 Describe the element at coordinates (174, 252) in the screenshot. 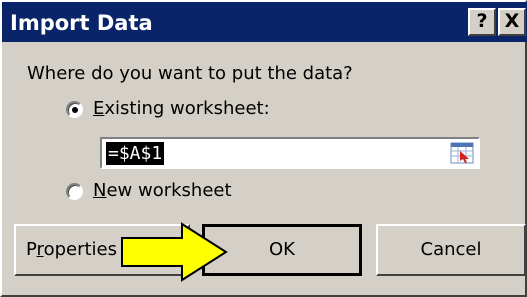

I see `yellow-arrow-icon` at that location.